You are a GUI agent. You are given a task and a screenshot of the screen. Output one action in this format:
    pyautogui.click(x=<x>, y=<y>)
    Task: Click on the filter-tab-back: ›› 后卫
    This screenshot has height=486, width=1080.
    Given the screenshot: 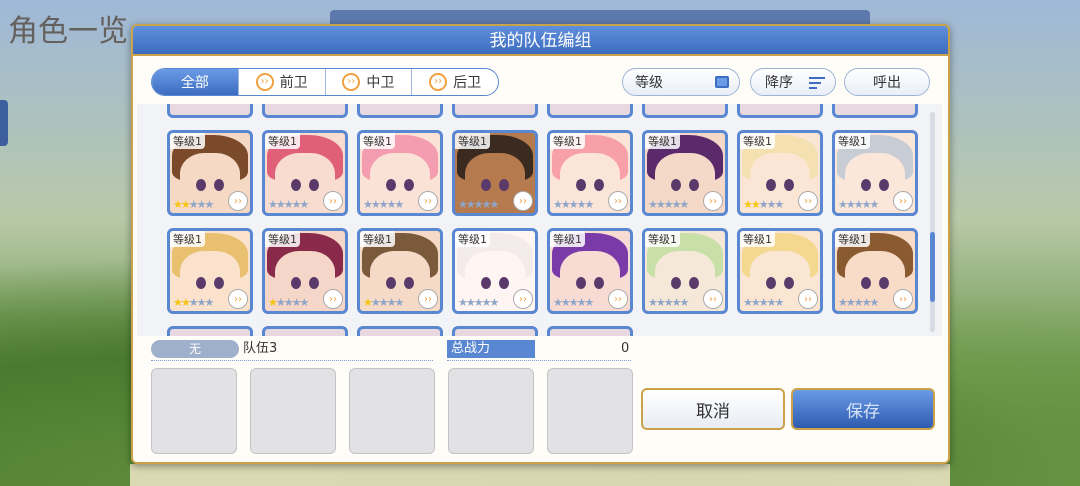 What is the action you would take?
    pyautogui.click(x=454, y=82)
    